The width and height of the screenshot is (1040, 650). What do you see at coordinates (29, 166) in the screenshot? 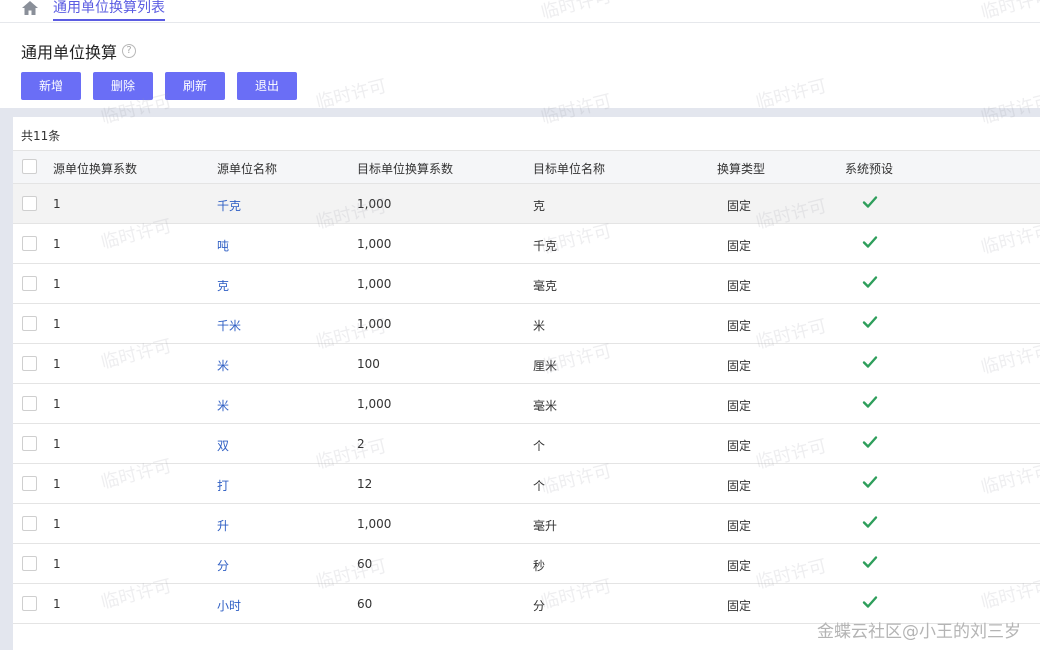
I see `select-all-checkbox` at bounding box center [29, 166].